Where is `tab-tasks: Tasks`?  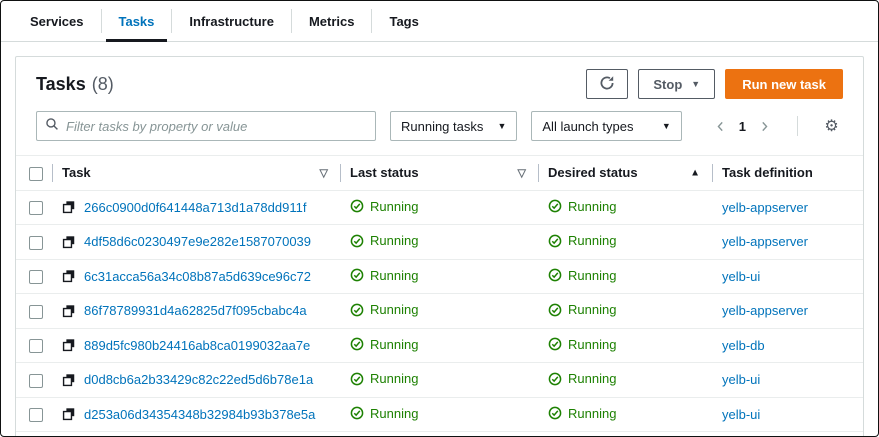 tab-tasks: Tasks is located at coordinates (137, 21).